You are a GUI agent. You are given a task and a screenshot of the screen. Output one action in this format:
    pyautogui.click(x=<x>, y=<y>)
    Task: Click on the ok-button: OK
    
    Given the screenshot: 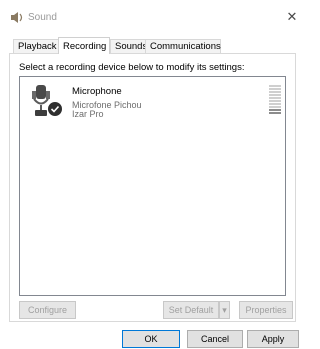 What is the action you would take?
    pyautogui.click(x=151, y=339)
    